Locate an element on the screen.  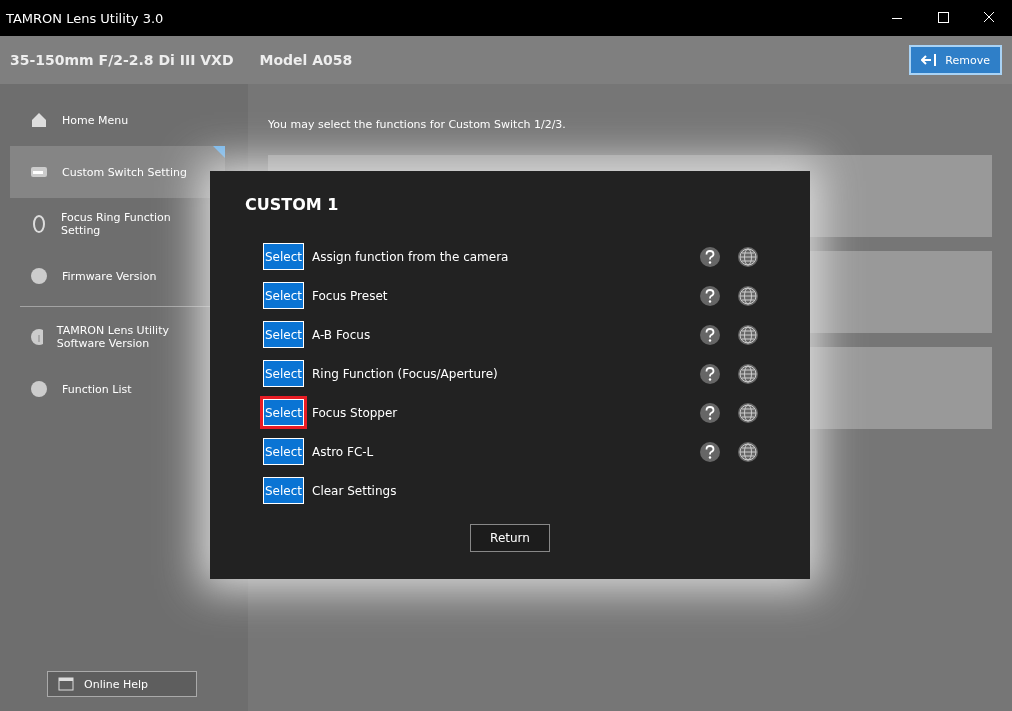
eject-arrow-icon is located at coordinates (929, 60).